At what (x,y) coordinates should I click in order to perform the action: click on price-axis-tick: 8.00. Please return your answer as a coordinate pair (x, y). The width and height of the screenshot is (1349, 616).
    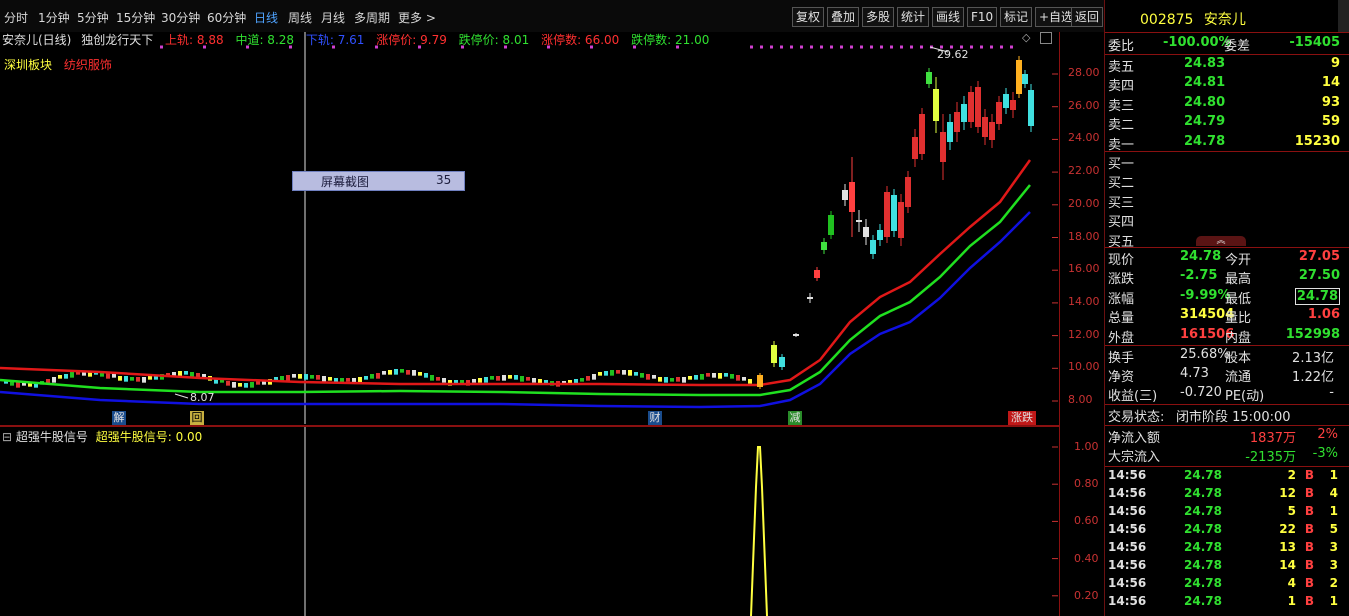
    Looking at the image, I should click on (1080, 399).